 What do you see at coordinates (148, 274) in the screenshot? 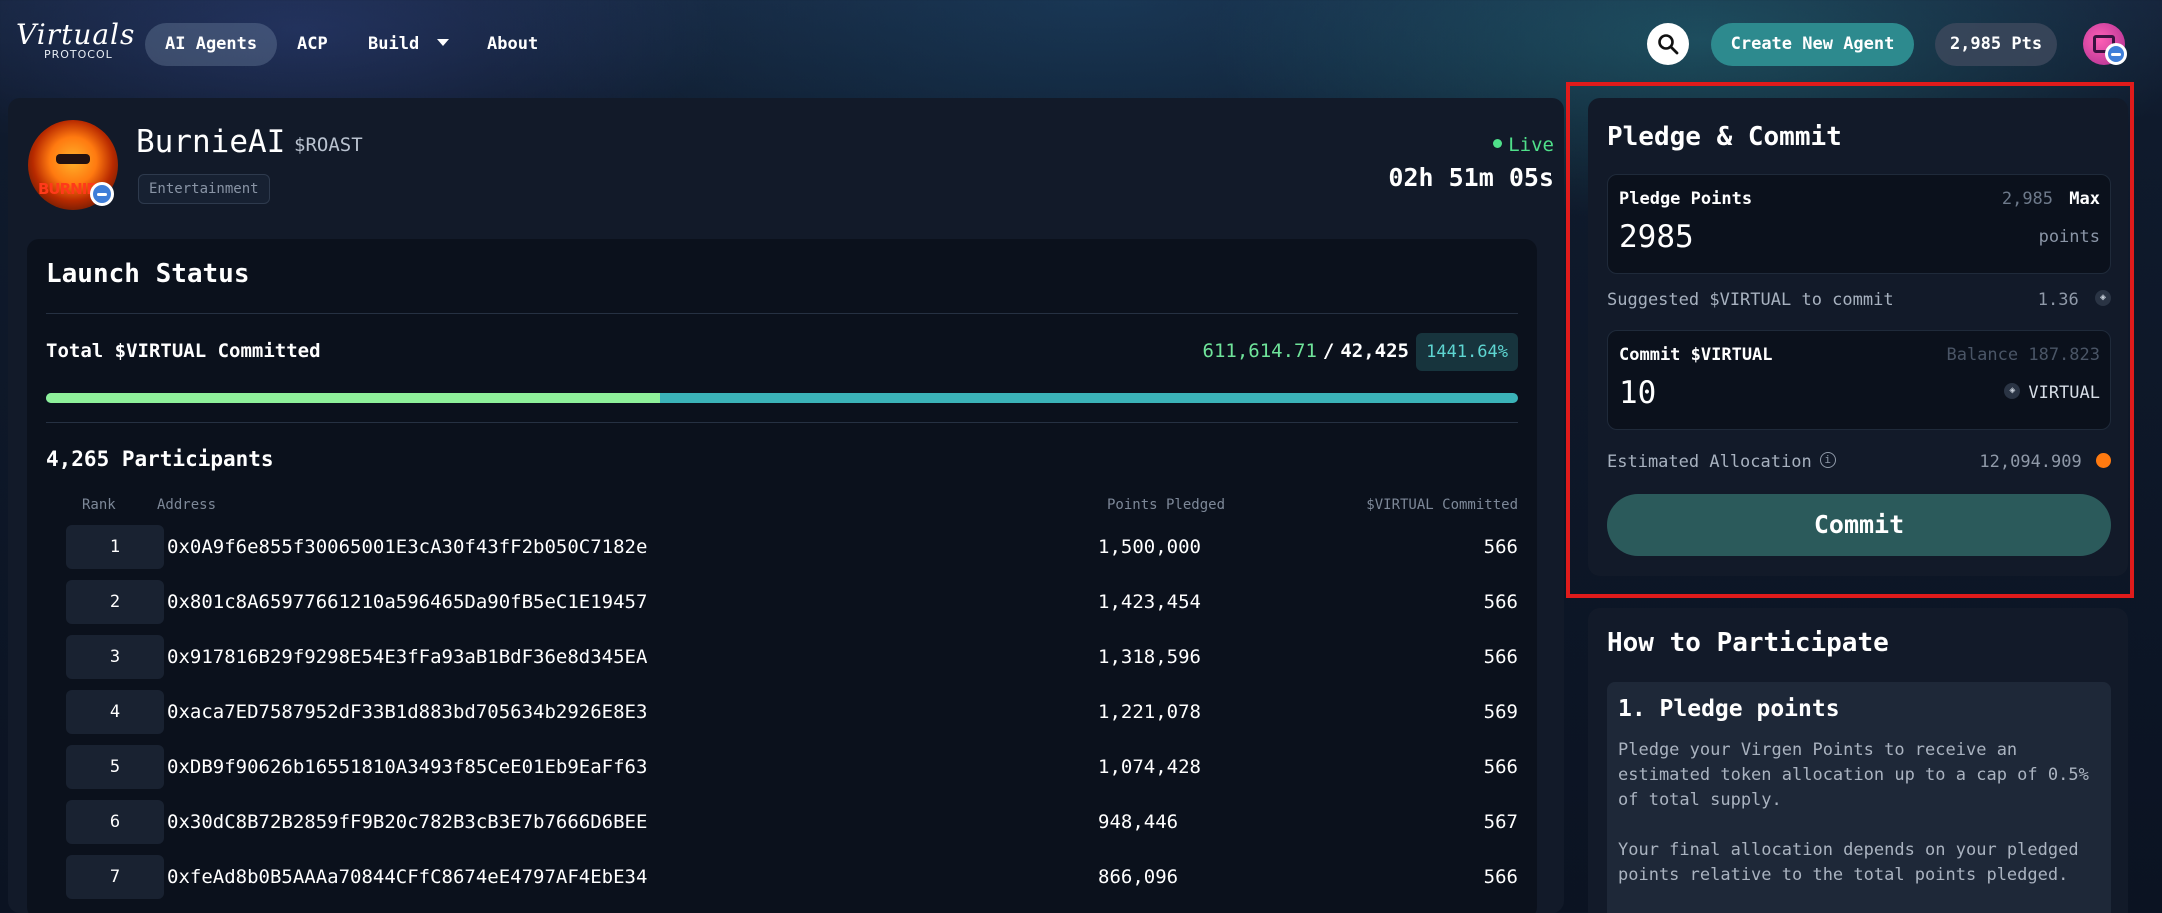
I see `launch-title: Launch Status` at bounding box center [148, 274].